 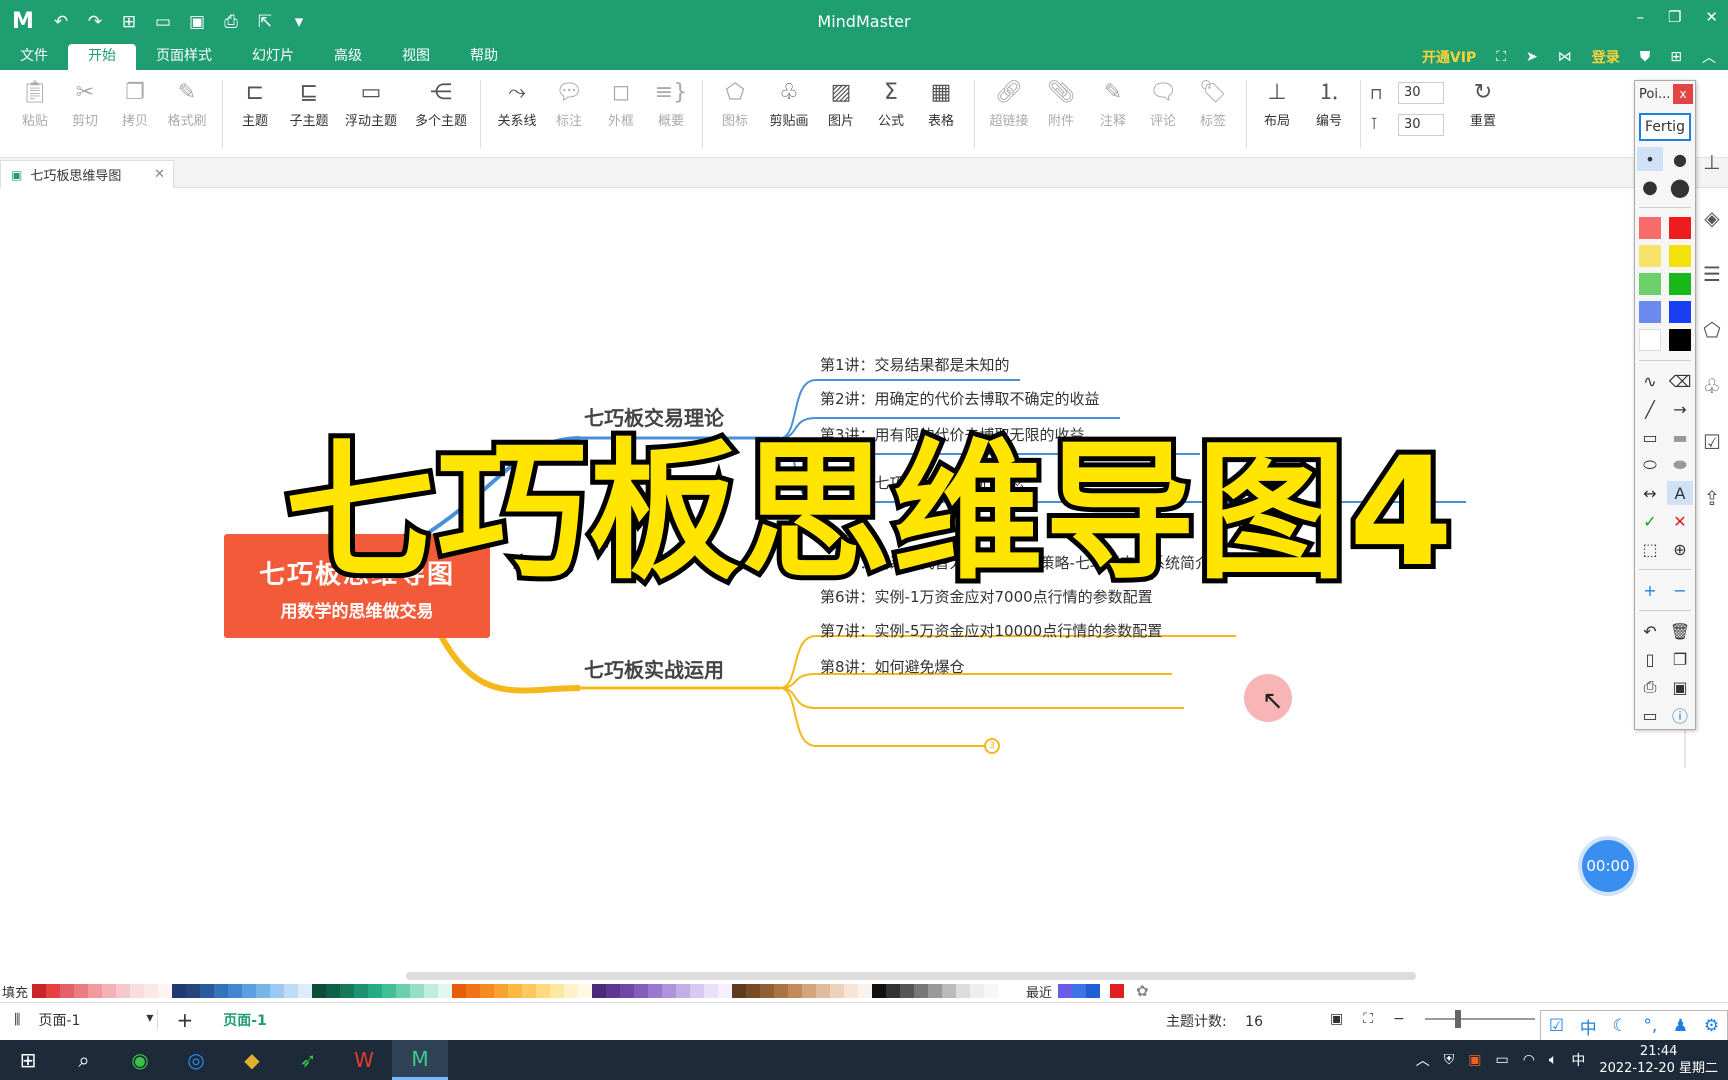 I want to click on recording-timer: 00:00, so click(x=1608, y=866).